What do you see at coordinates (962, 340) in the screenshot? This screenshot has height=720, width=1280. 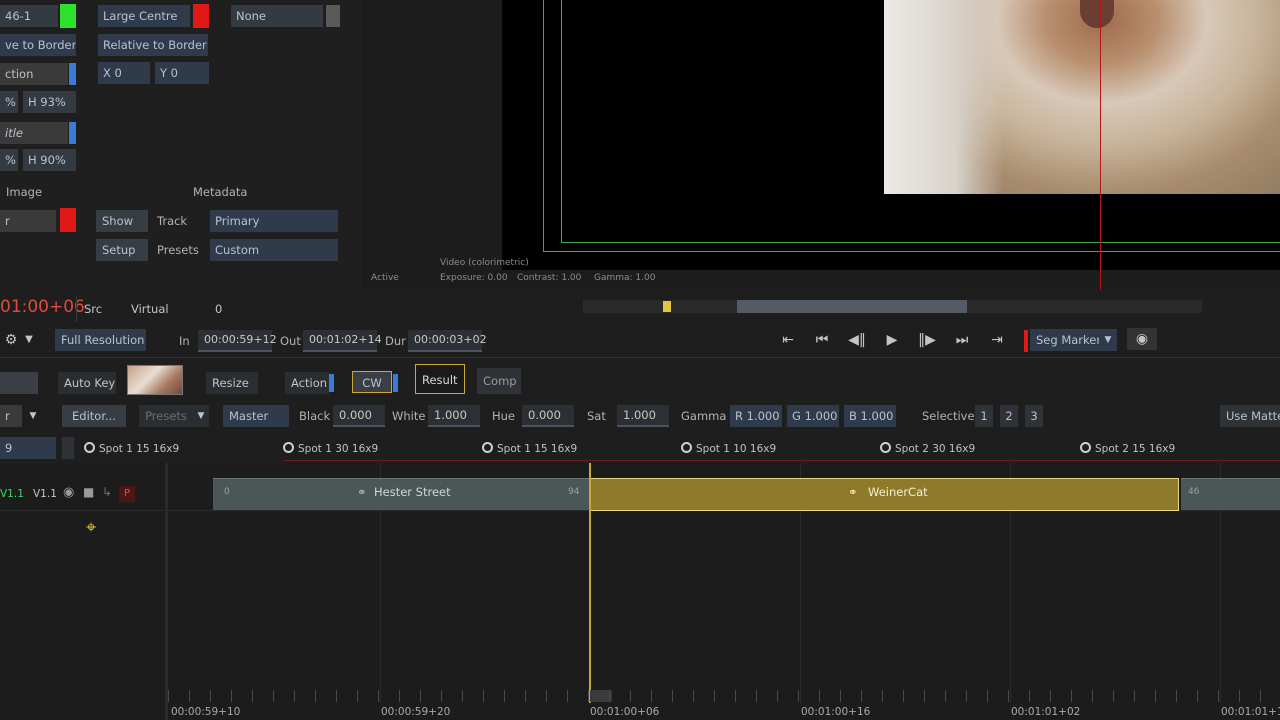 I see `next-edit-icon: ⏭` at bounding box center [962, 340].